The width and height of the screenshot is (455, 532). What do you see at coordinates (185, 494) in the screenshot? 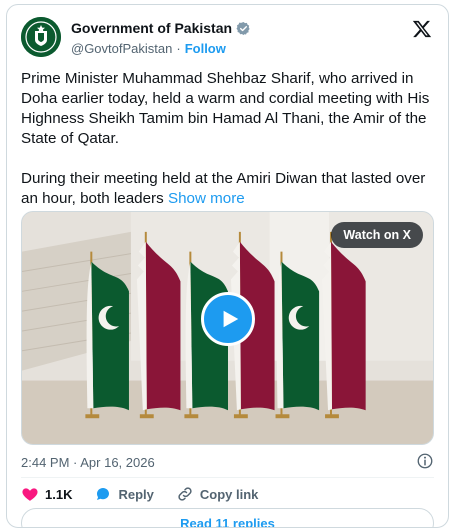
I see `link-icon` at bounding box center [185, 494].